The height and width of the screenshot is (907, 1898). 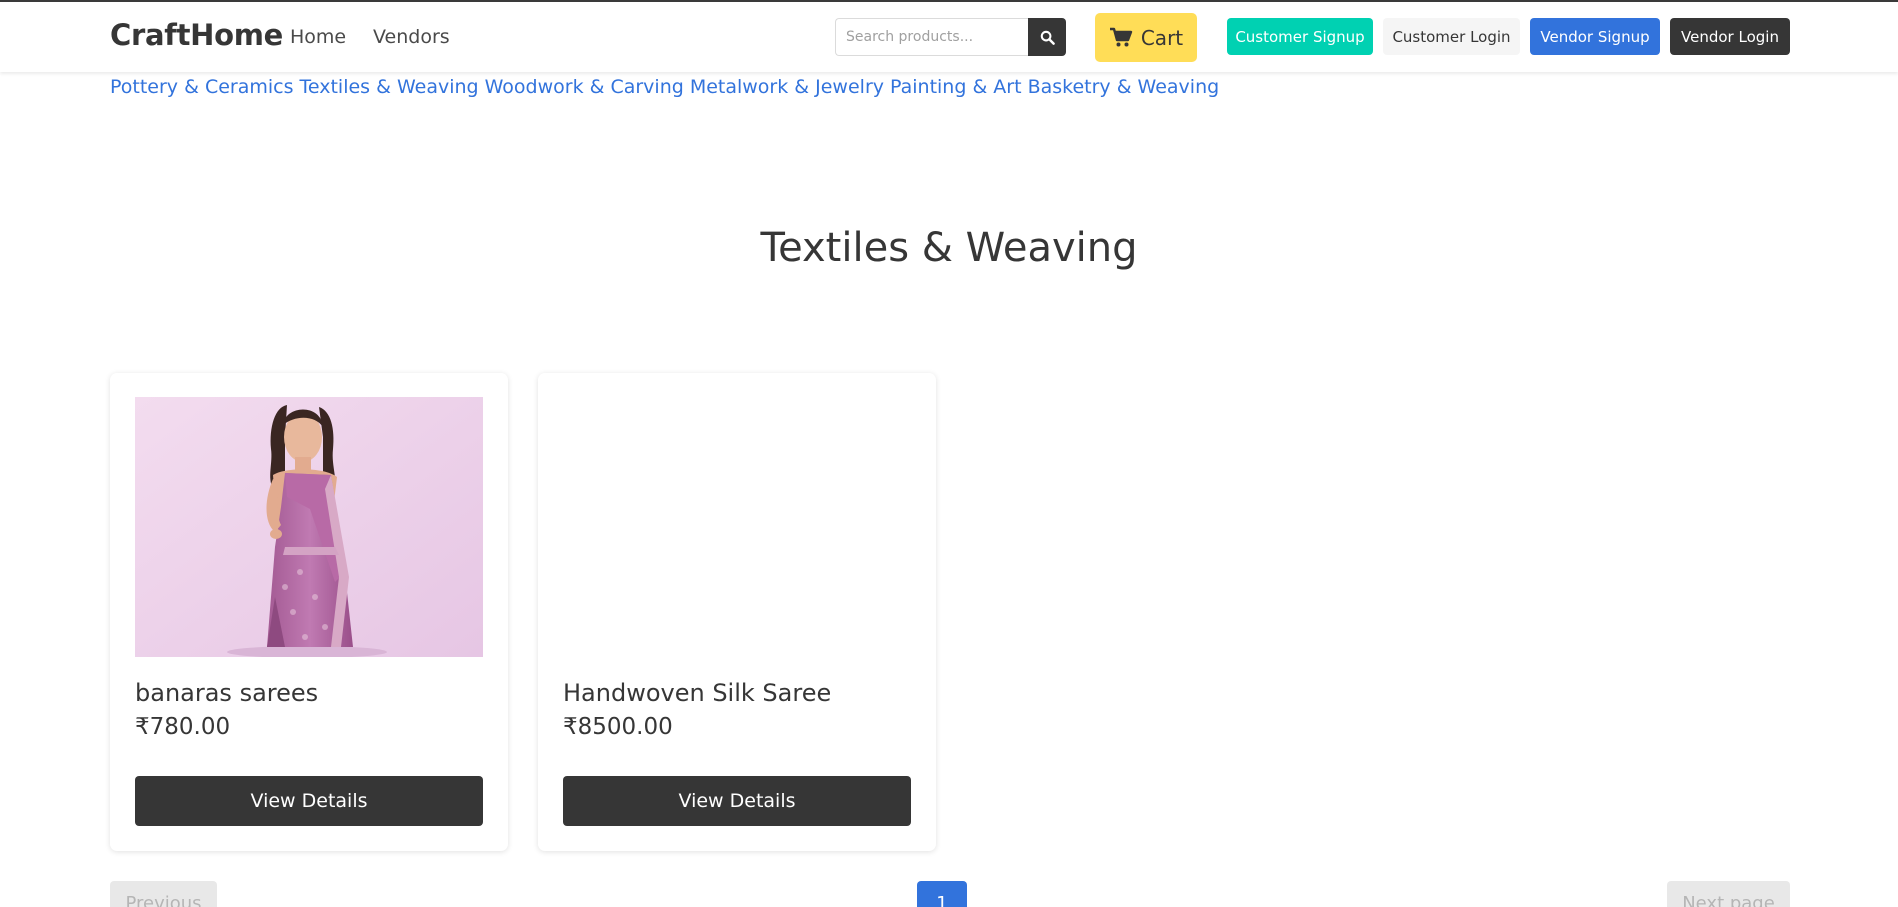 I want to click on search-icon, so click(x=1047, y=37).